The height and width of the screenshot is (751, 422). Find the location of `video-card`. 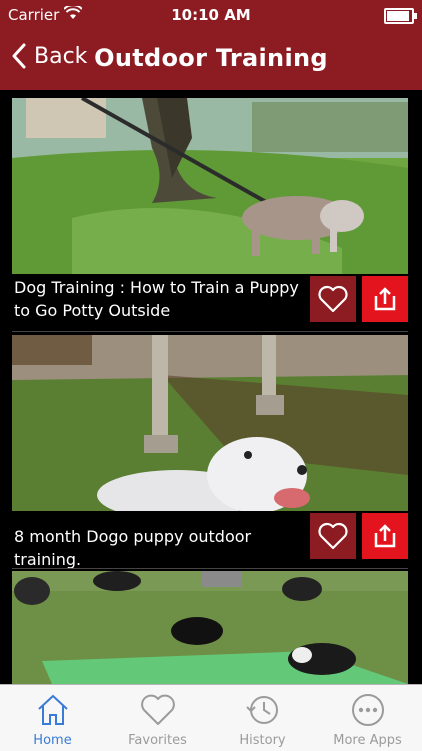

video-card is located at coordinates (210, 627).